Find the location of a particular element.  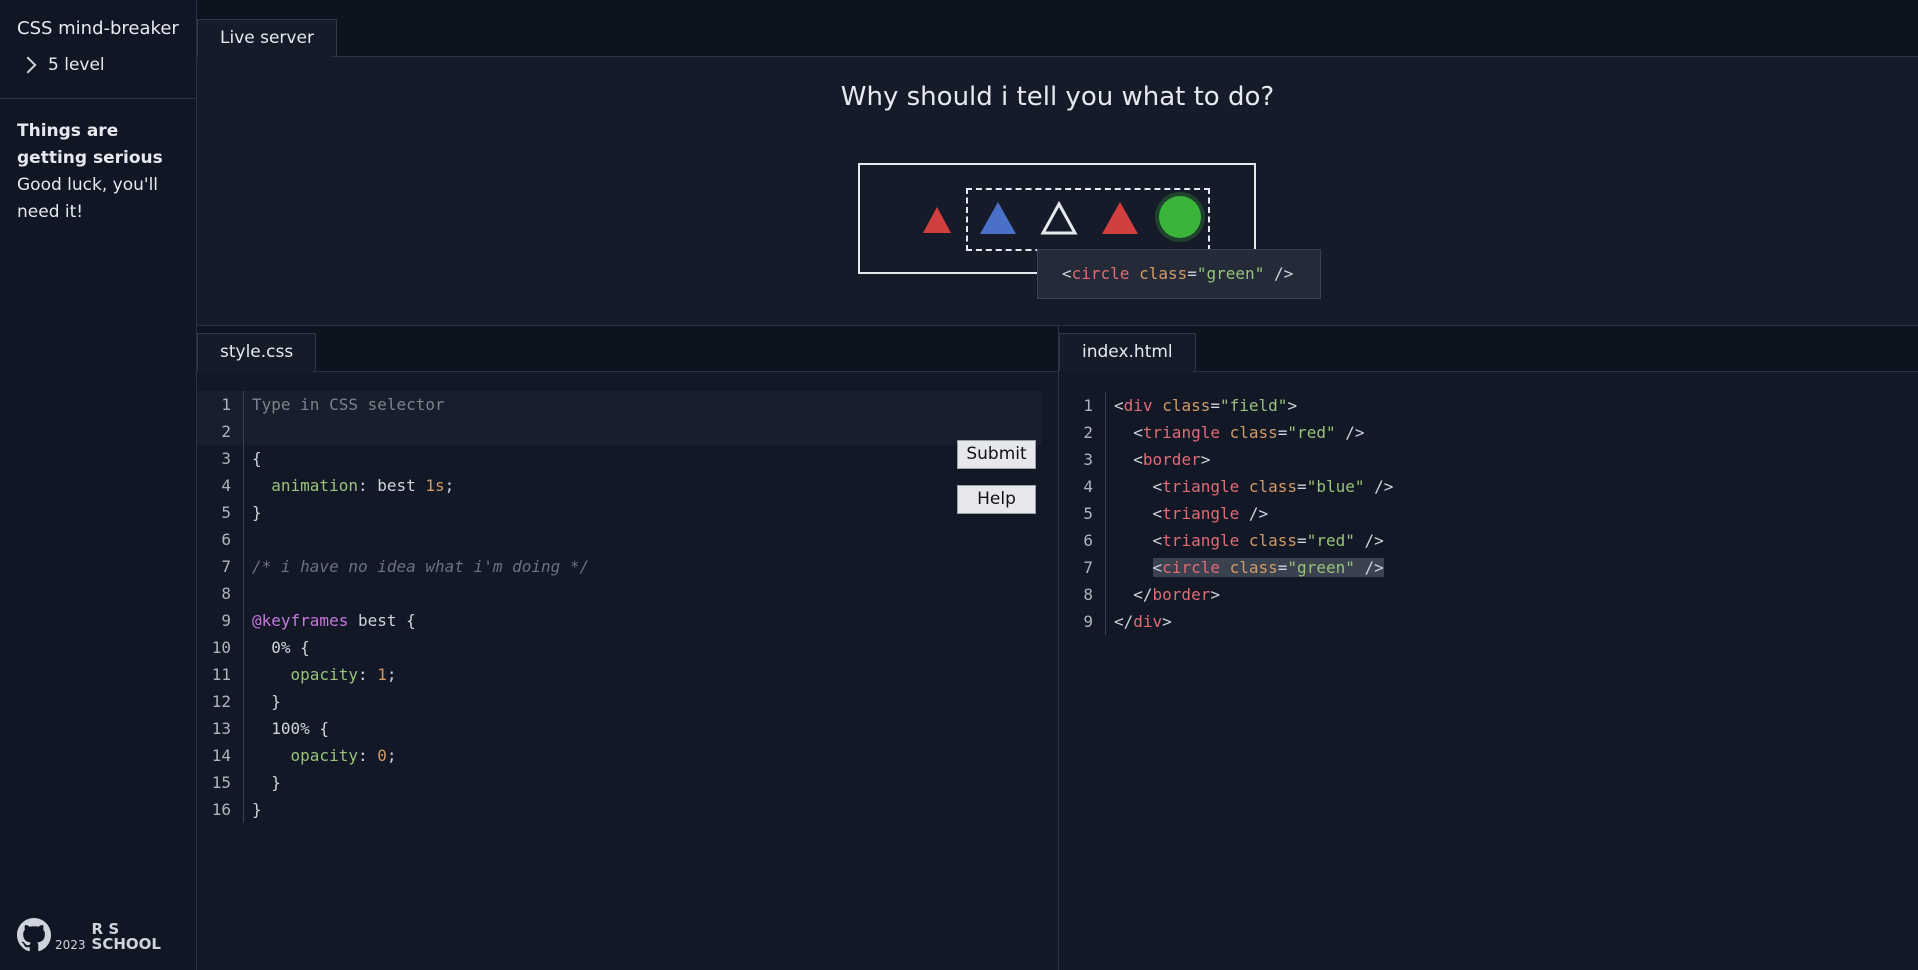

help-button: Help is located at coordinates (996, 499).